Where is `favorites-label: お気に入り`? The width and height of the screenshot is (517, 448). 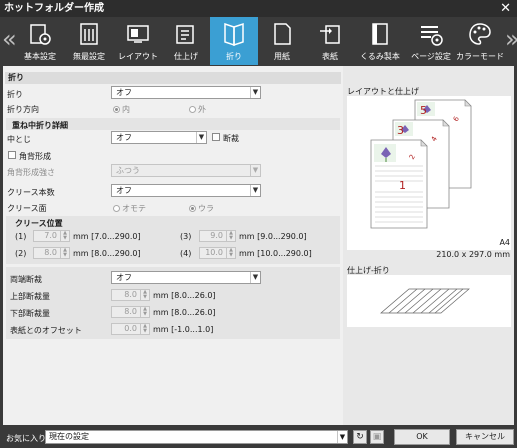
favorites-label: お気に入り is located at coordinates (26, 438).